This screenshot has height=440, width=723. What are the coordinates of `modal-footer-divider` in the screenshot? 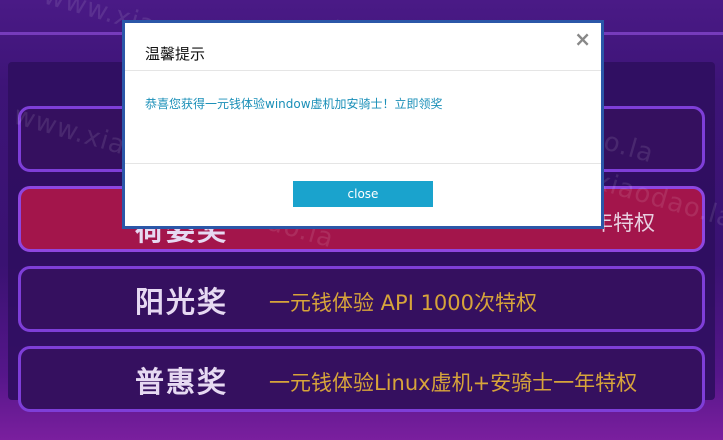 It's located at (363, 163).